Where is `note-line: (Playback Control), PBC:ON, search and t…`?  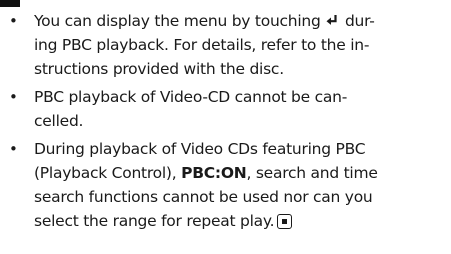 note-line: (Playback Control), PBC:ON, search and t… is located at coordinates (240, 173).